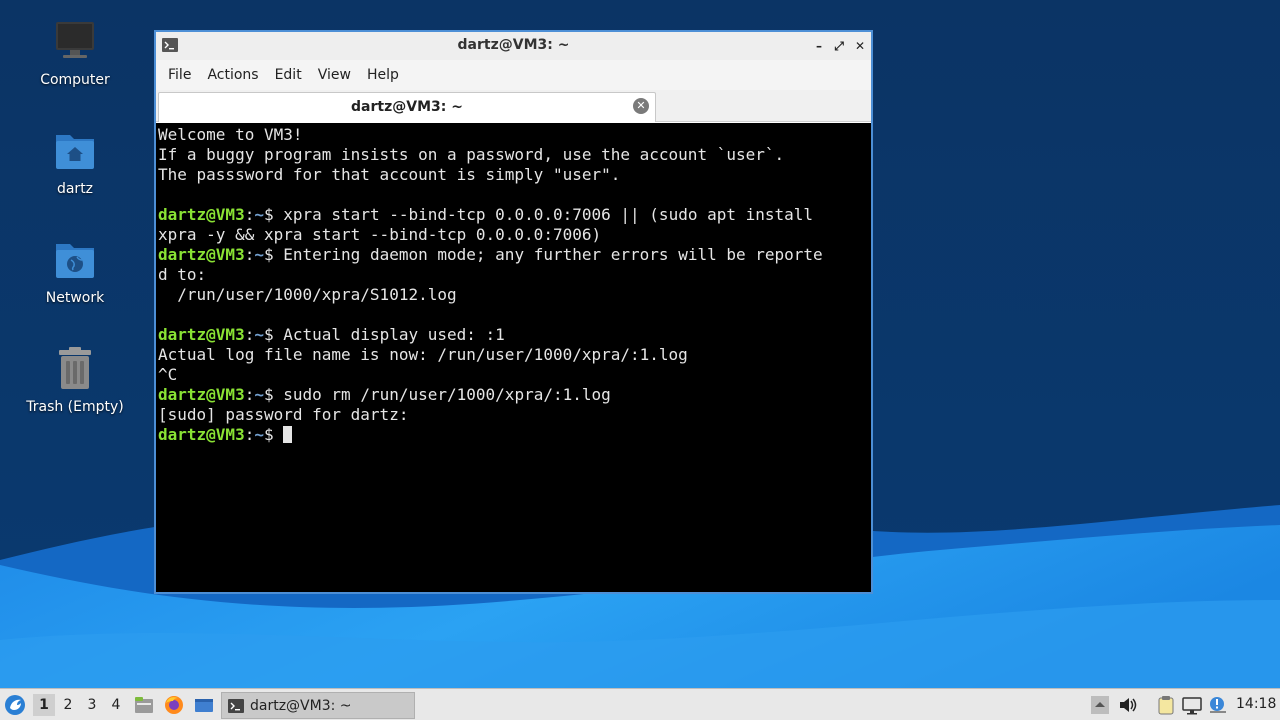 This screenshot has width=1280, height=720. Describe the element at coordinates (1192, 705) in the screenshot. I see `network-icon` at that location.